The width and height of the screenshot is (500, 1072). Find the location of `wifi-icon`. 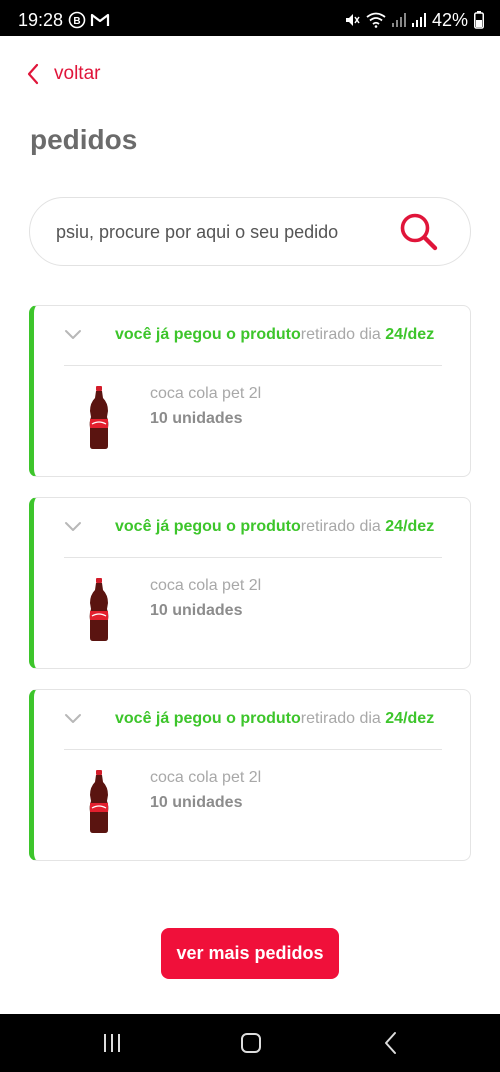

wifi-icon is located at coordinates (376, 20).